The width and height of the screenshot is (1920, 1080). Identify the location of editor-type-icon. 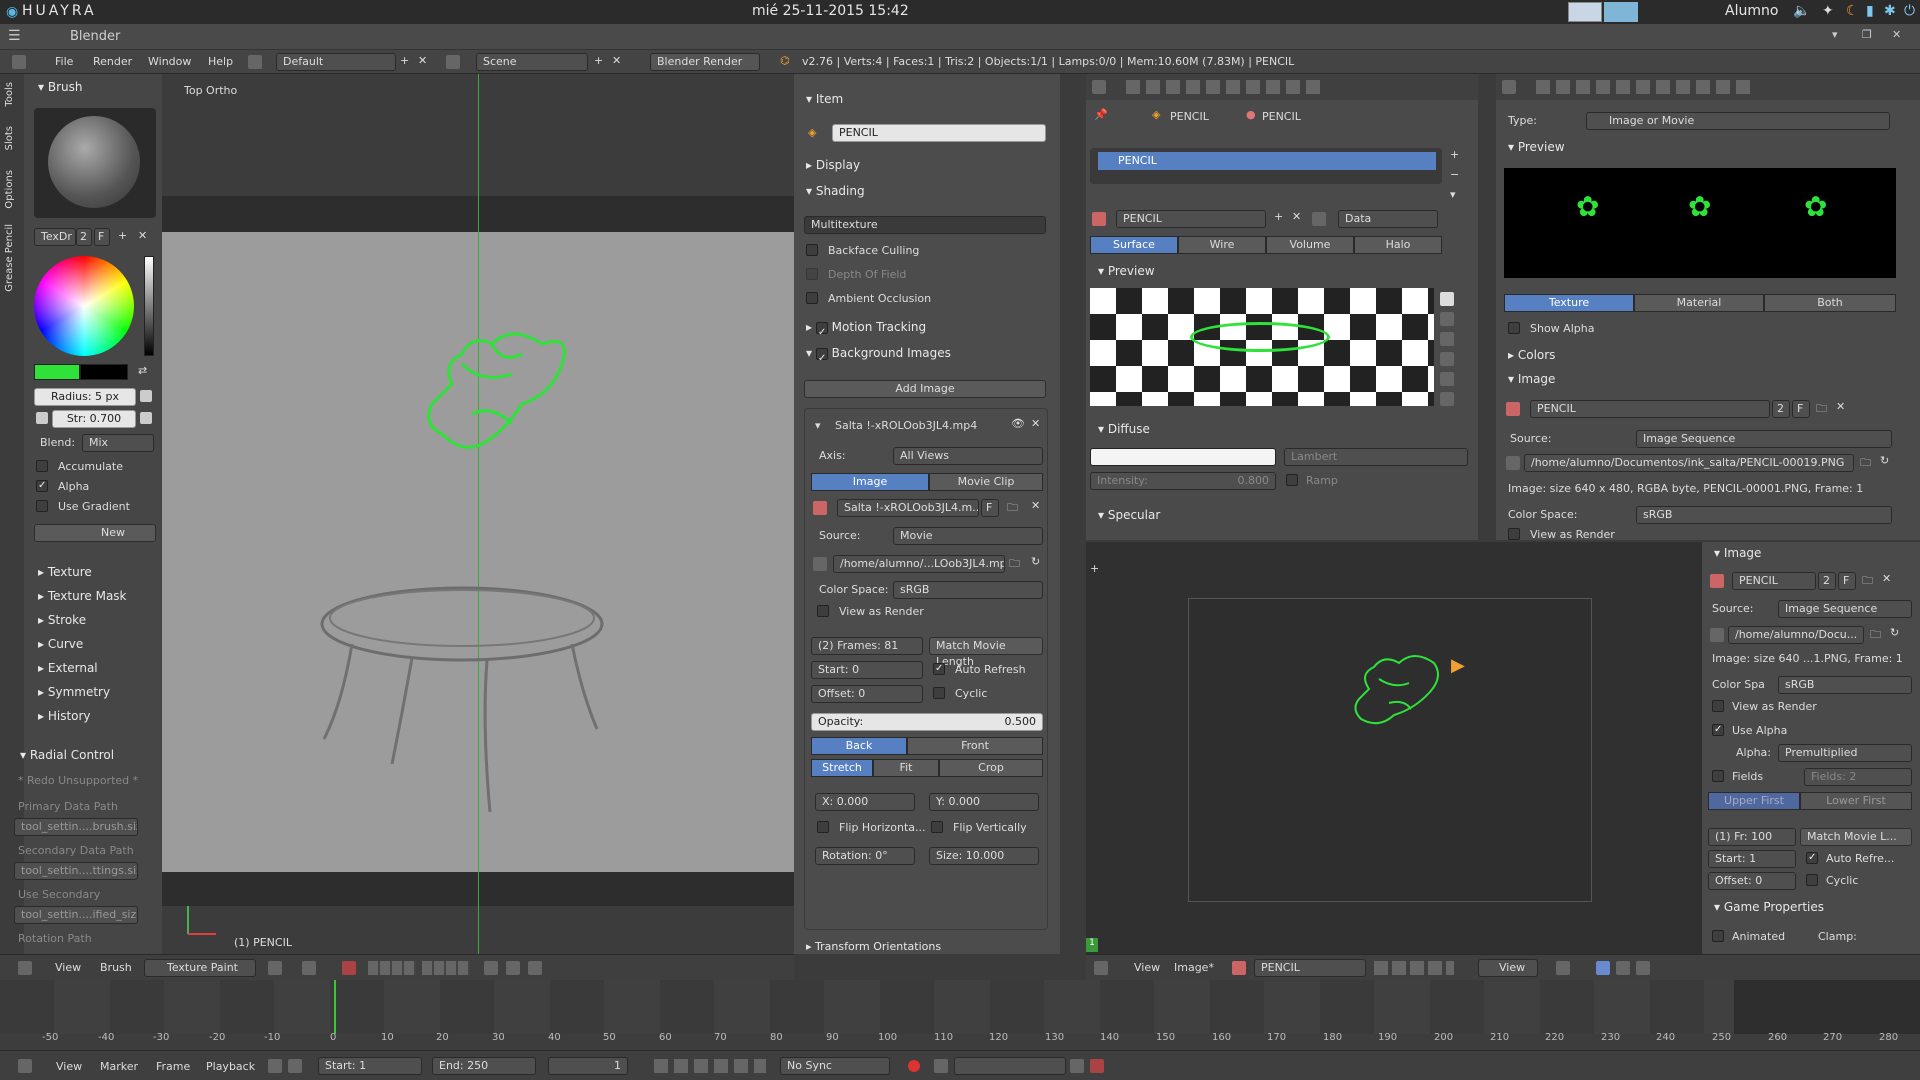
(19, 62).